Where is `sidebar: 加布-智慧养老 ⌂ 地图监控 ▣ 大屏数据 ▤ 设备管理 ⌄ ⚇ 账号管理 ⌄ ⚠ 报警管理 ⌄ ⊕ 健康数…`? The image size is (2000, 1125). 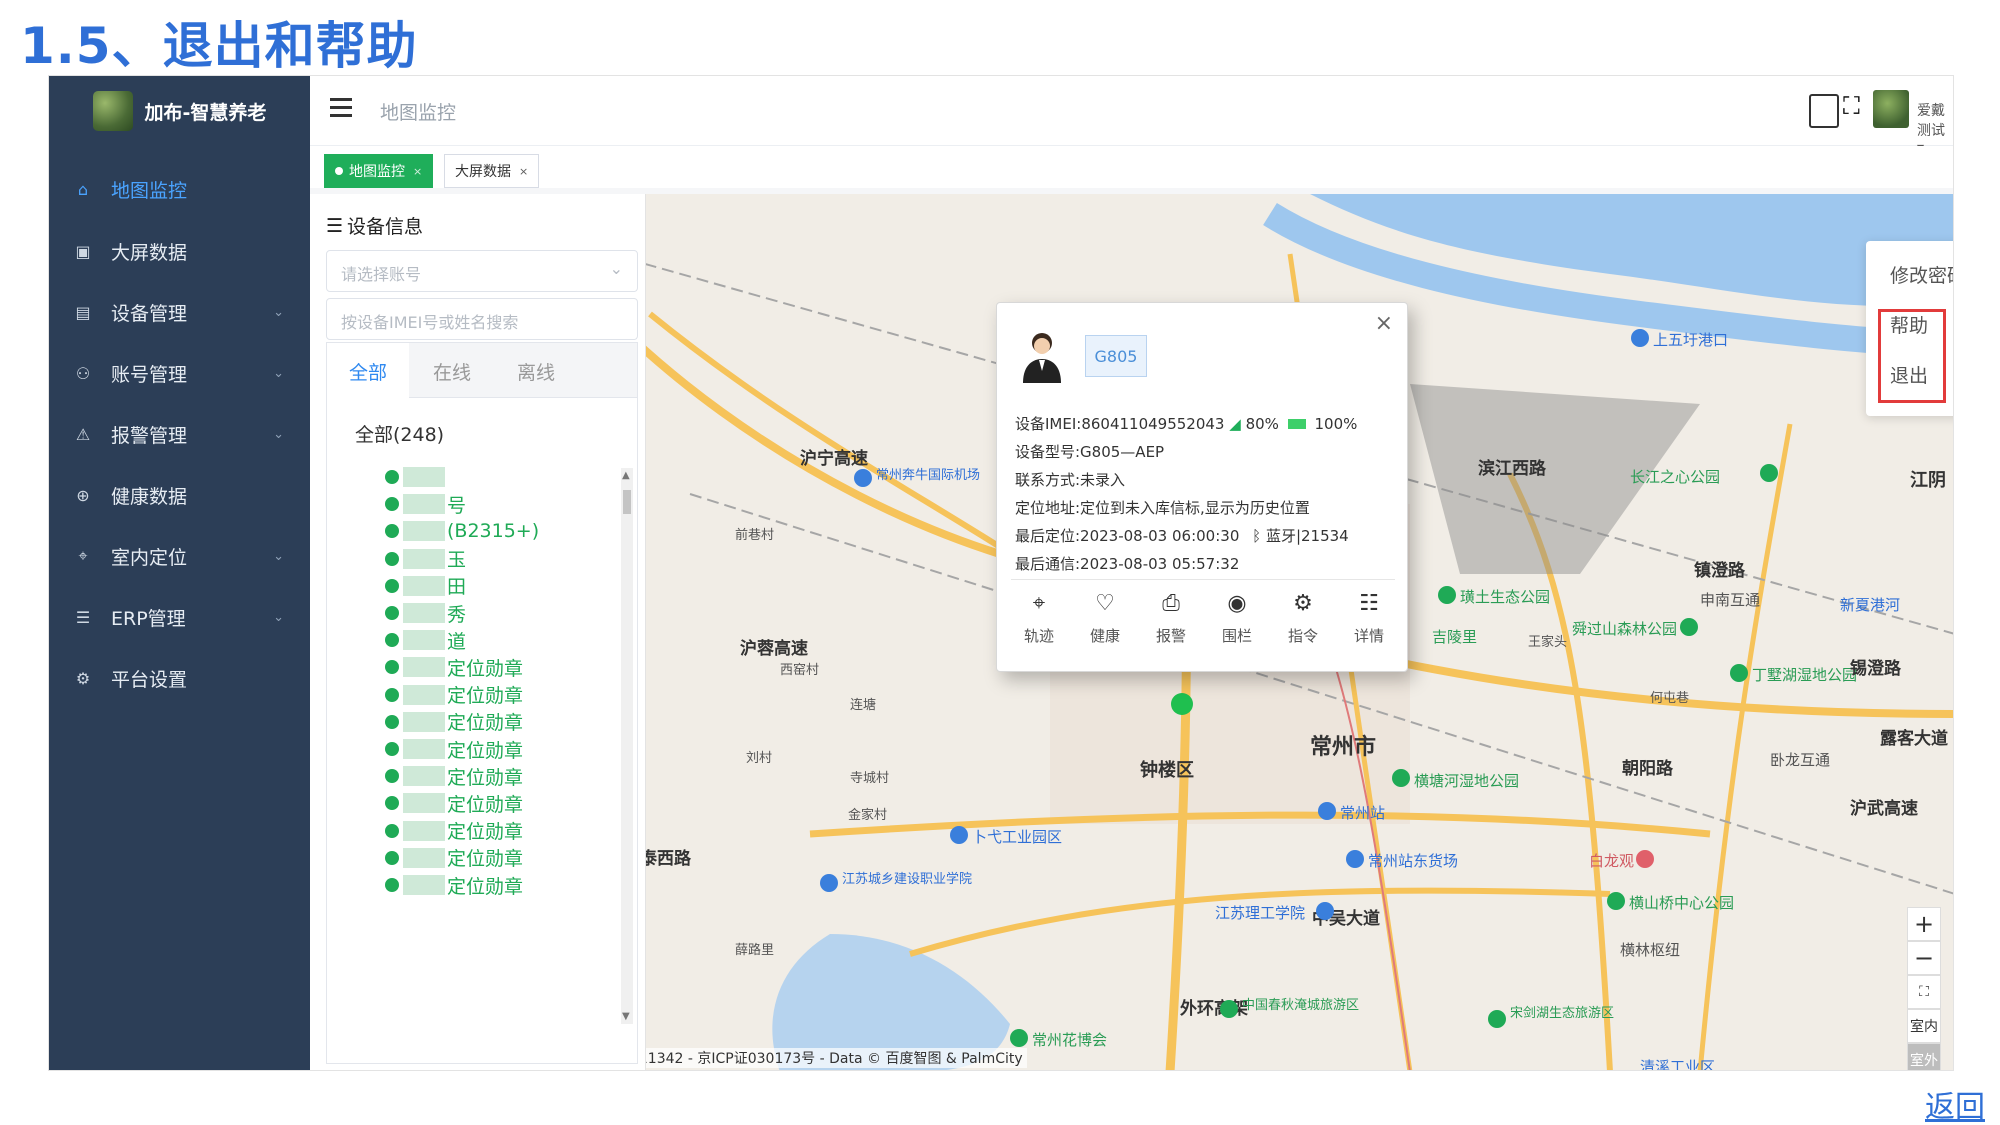
sidebar: 加布-智慧养老 ⌂ 地图监控 ▣ 大屏数据 ▤ 设备管理 ⌄ ⚇ 账号管理 ⌄ ⚠ 报警管理 ⌄ ⊕ 健康数… is located at coordinates (179, 573).